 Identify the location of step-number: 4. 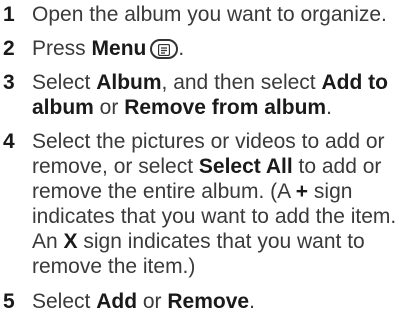
(9, 141).